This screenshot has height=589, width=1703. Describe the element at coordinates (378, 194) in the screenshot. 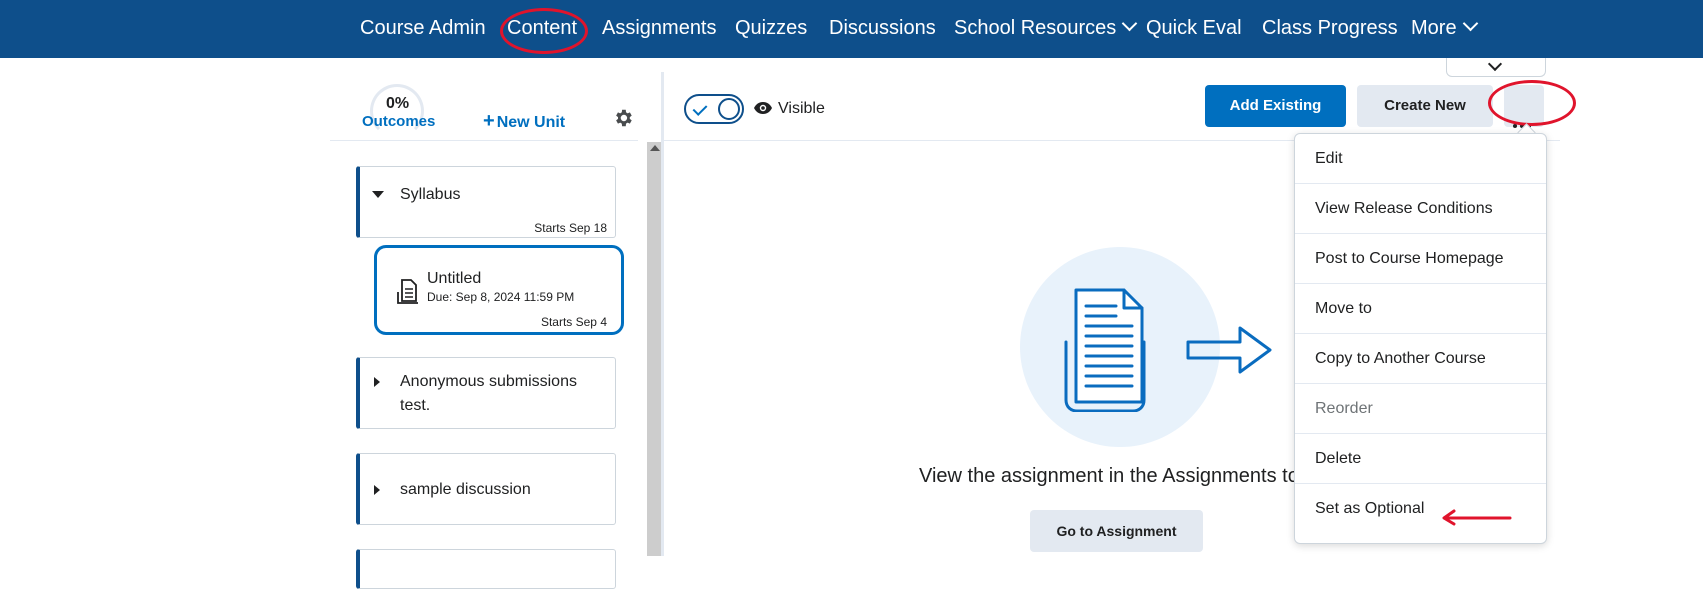

I see `caret-down-icon` at that location.